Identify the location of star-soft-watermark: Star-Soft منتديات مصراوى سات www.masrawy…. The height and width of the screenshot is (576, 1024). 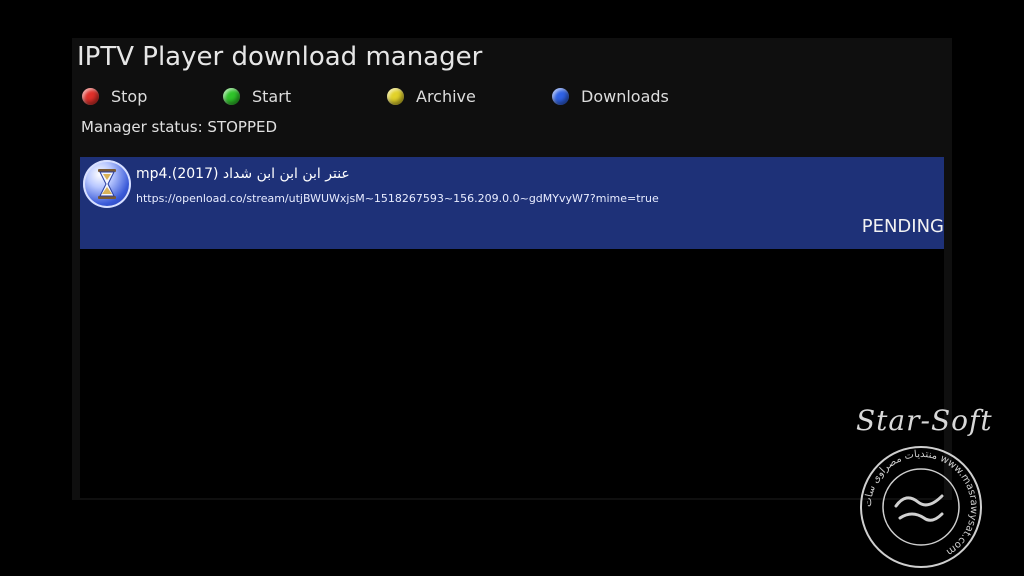
(932, 488).